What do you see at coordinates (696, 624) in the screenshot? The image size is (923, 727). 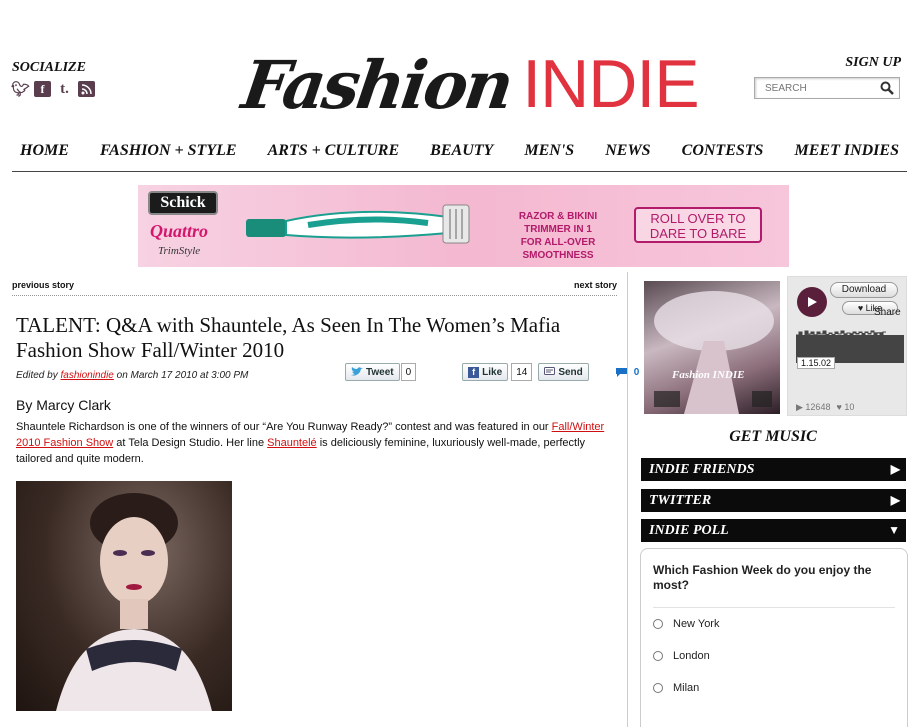 I see `poll-option-label: New York` at bounding box center [696, 624].